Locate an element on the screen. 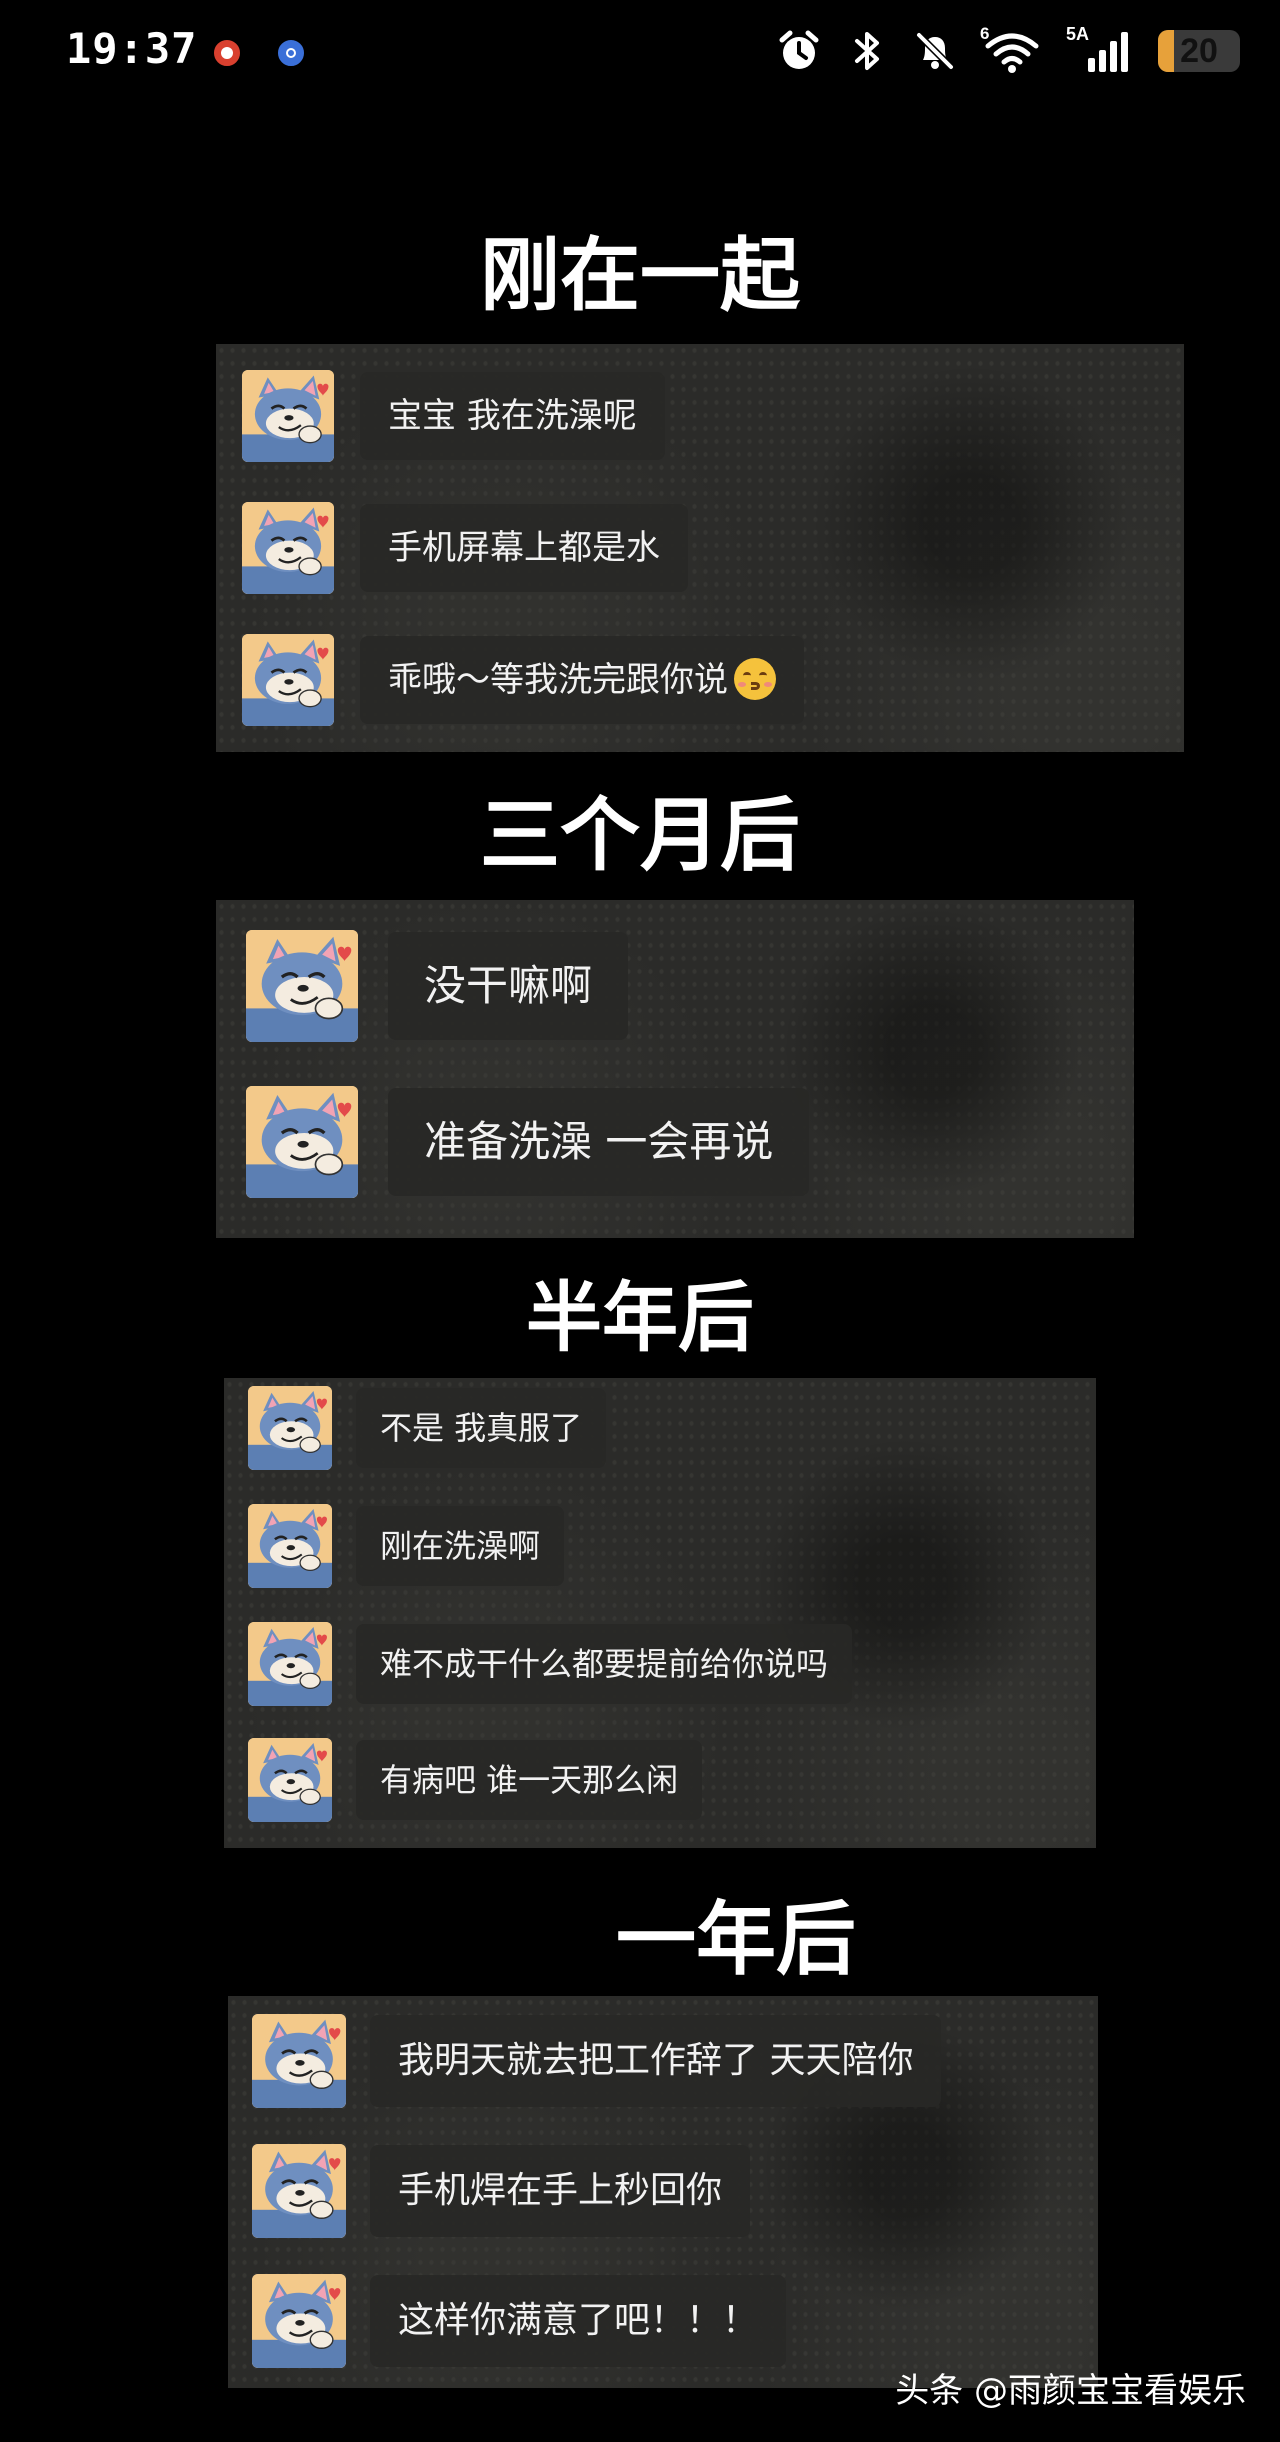 The image size is (1280, 2442). chat-message-row: 没干嘛啊 is located at coordinates (437, 986).